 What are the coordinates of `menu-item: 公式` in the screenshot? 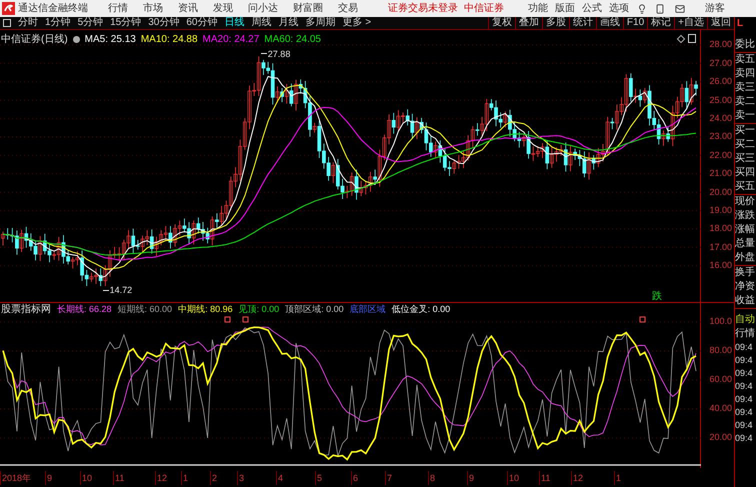 It's located at (592, 8).